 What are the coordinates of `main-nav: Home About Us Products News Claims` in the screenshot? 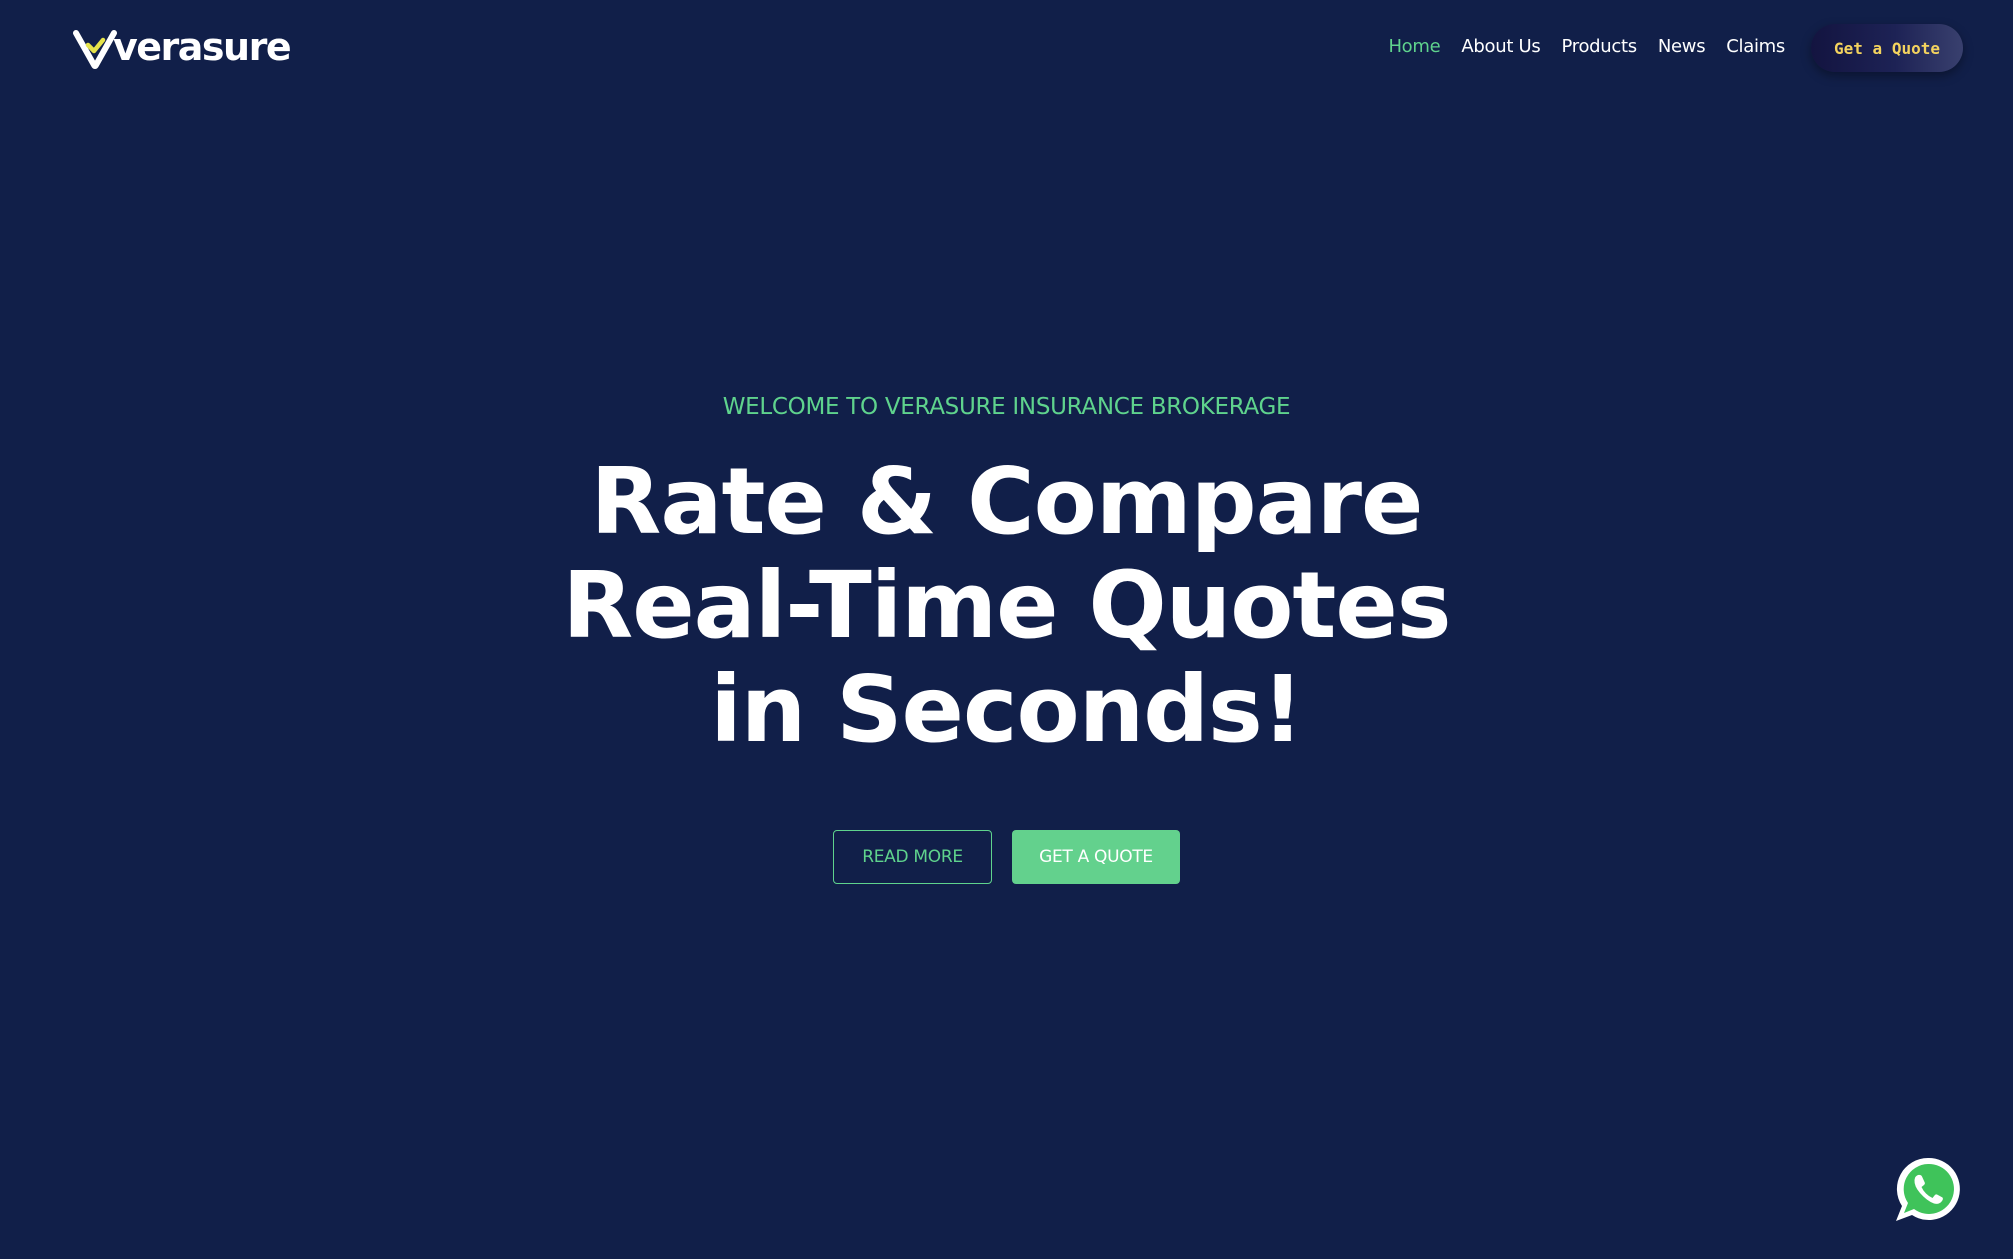 It's located at (1586, 47).